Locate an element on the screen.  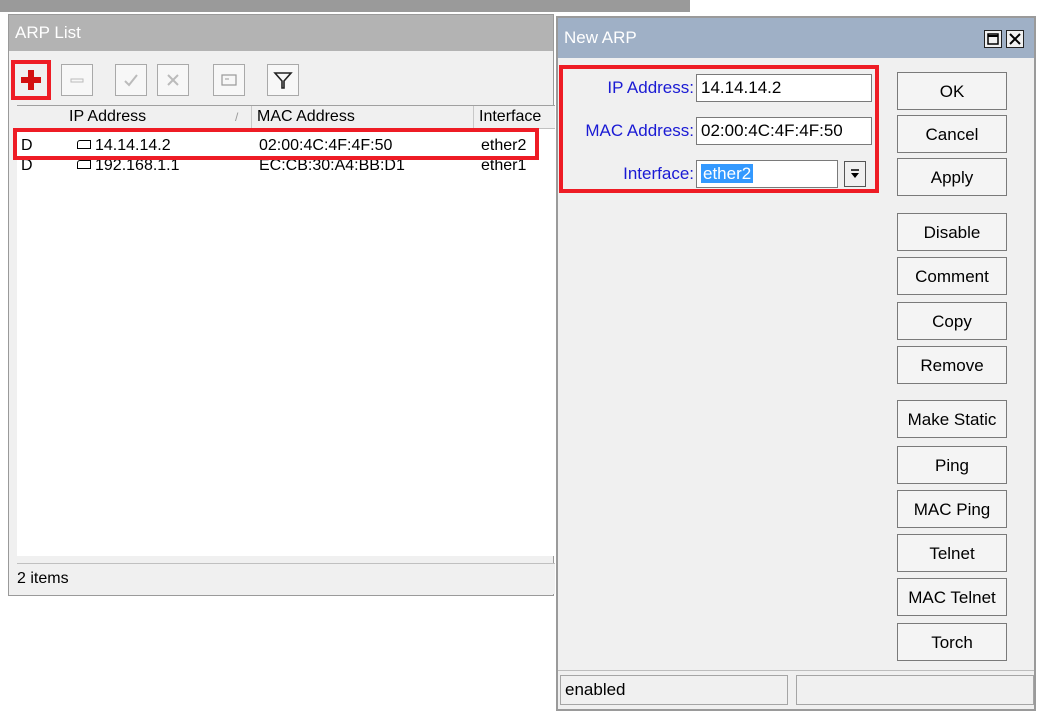
interface-label: Interface: is located at coordinates (658, 173).